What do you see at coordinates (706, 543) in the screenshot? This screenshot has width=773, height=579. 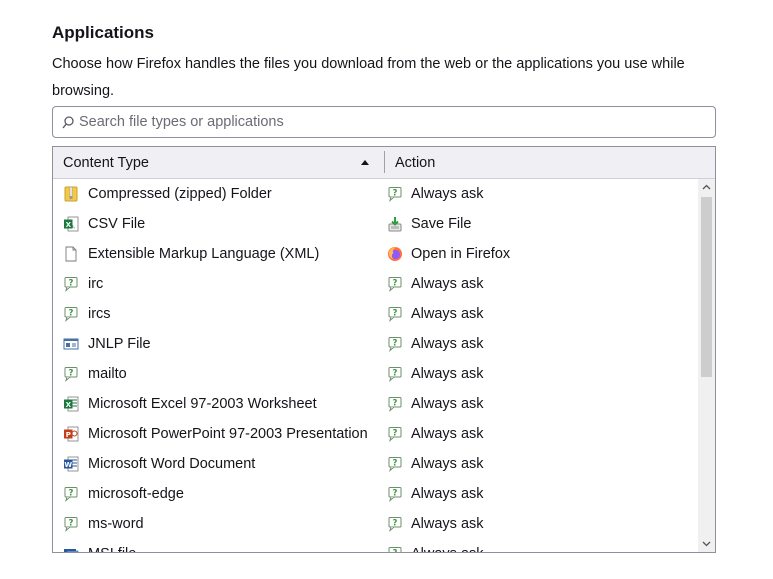 I see `scroll-down-arrow-icon` at bounding box center [706, 543].